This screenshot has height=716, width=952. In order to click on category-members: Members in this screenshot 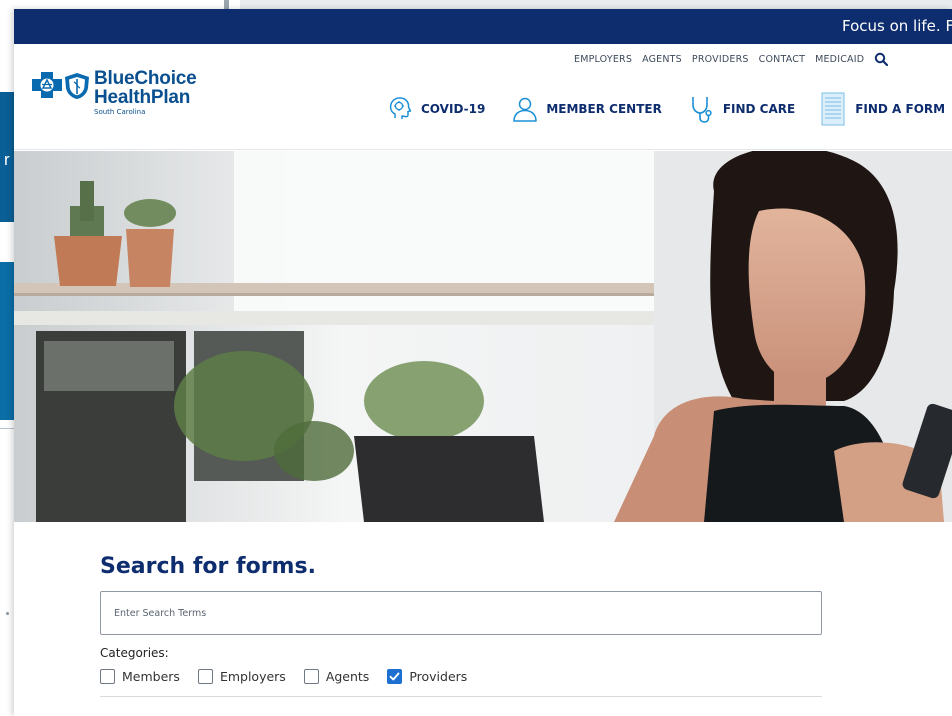, I will do `click(140, 676)`.